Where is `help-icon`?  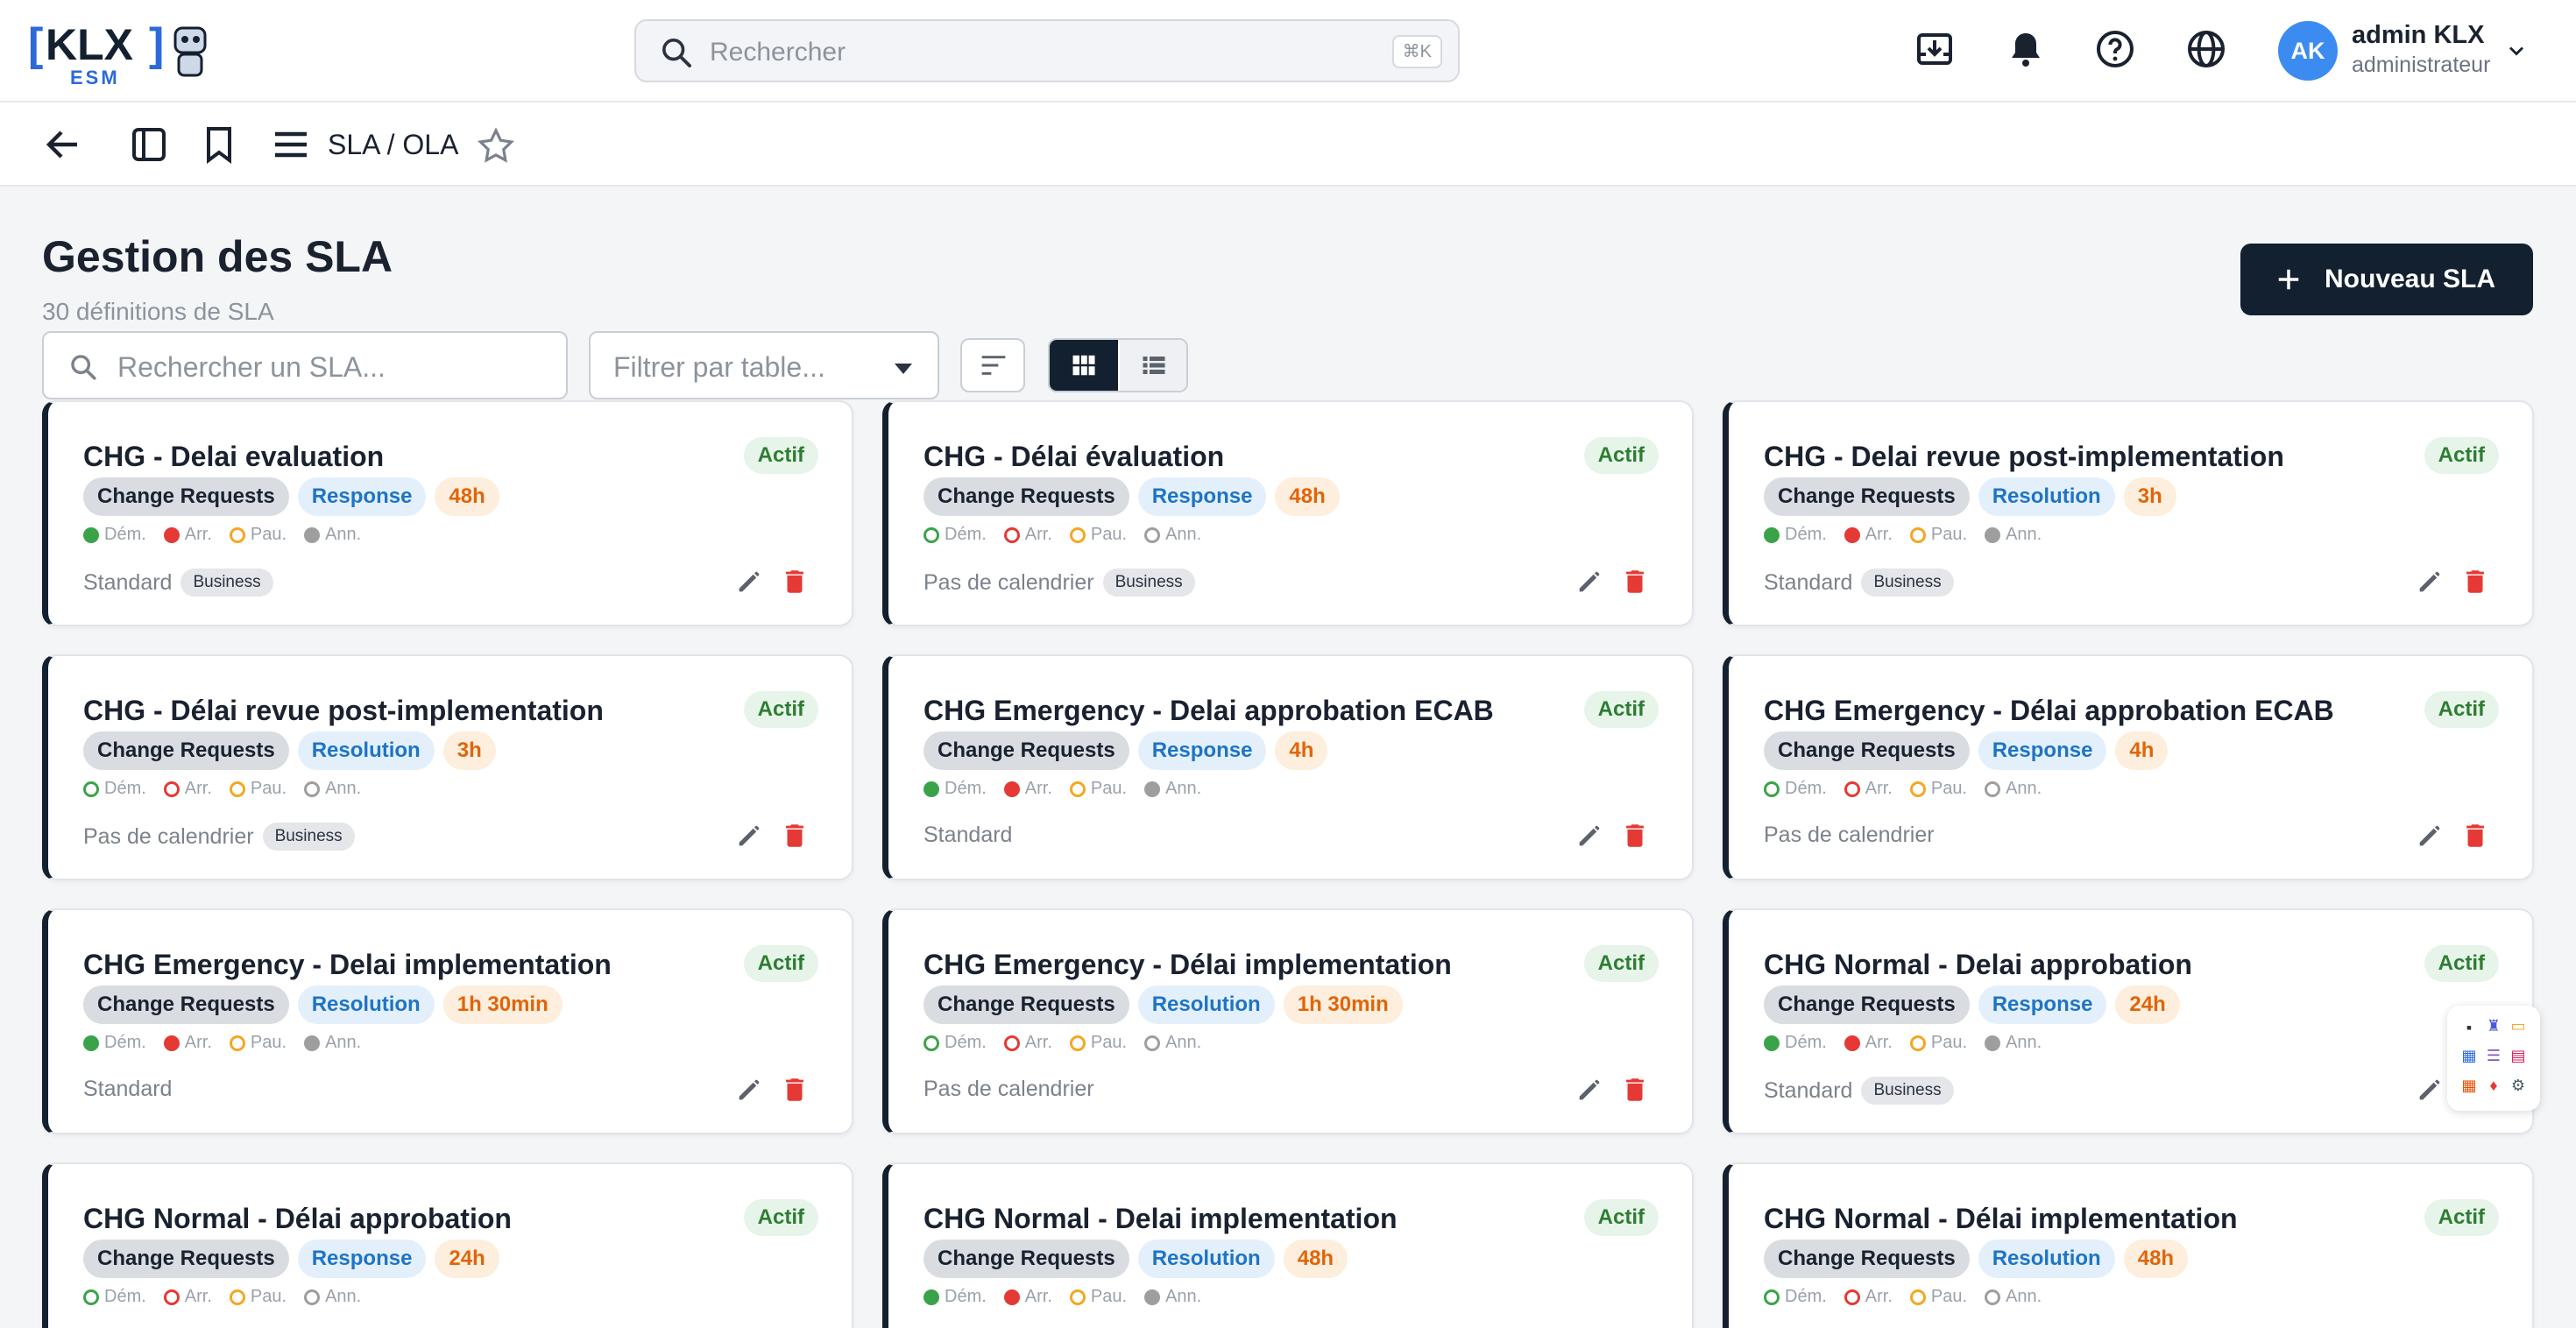 help-icon is located at coordinates (2115, 49).